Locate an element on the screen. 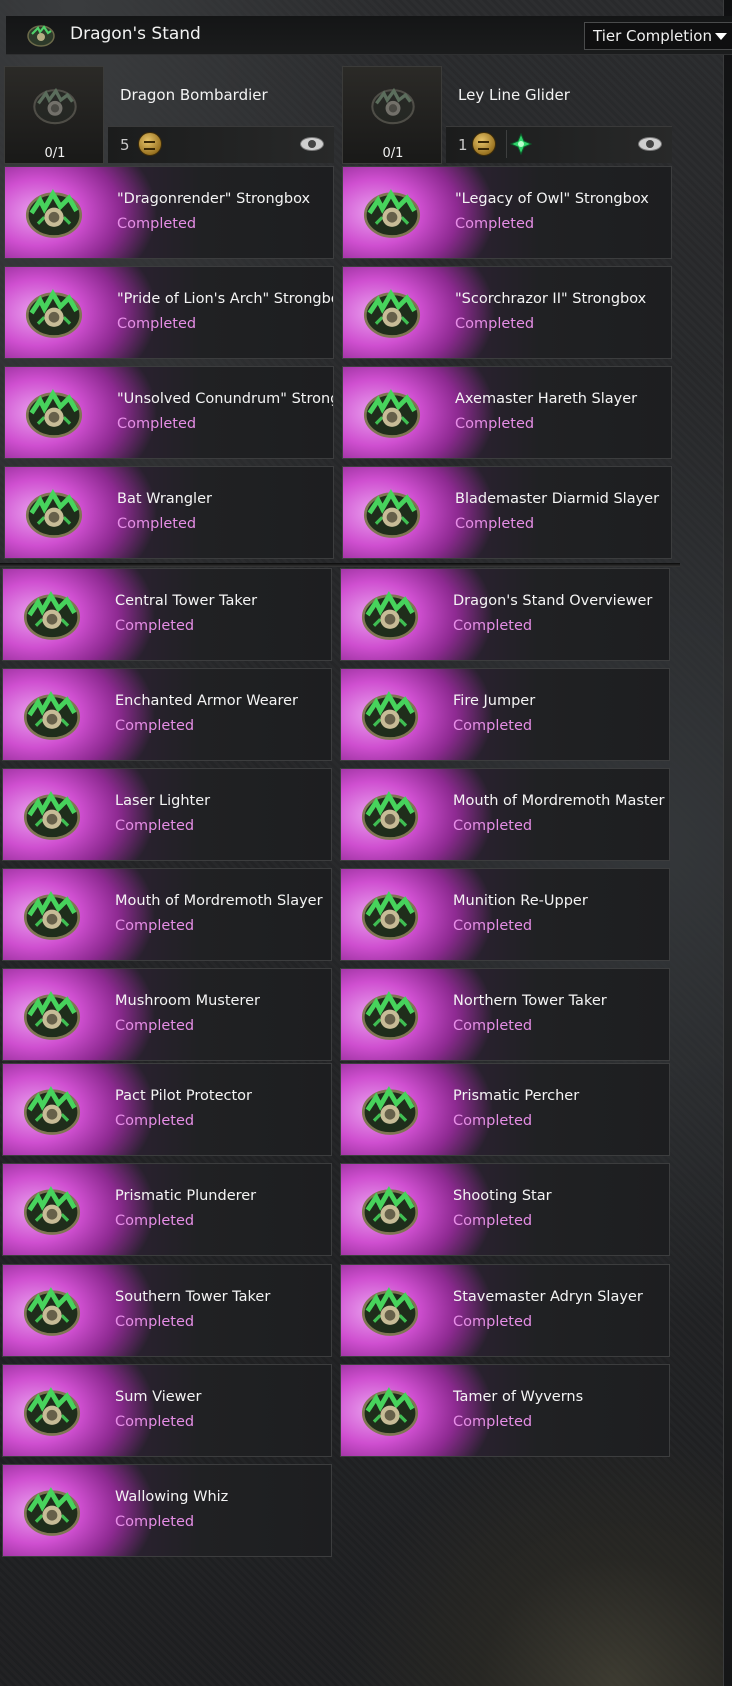 This screenshot has height=1686, width=732. achievement-card: "Scorchrazor II" Strongbox Completed is located at coordinates (507, 312).